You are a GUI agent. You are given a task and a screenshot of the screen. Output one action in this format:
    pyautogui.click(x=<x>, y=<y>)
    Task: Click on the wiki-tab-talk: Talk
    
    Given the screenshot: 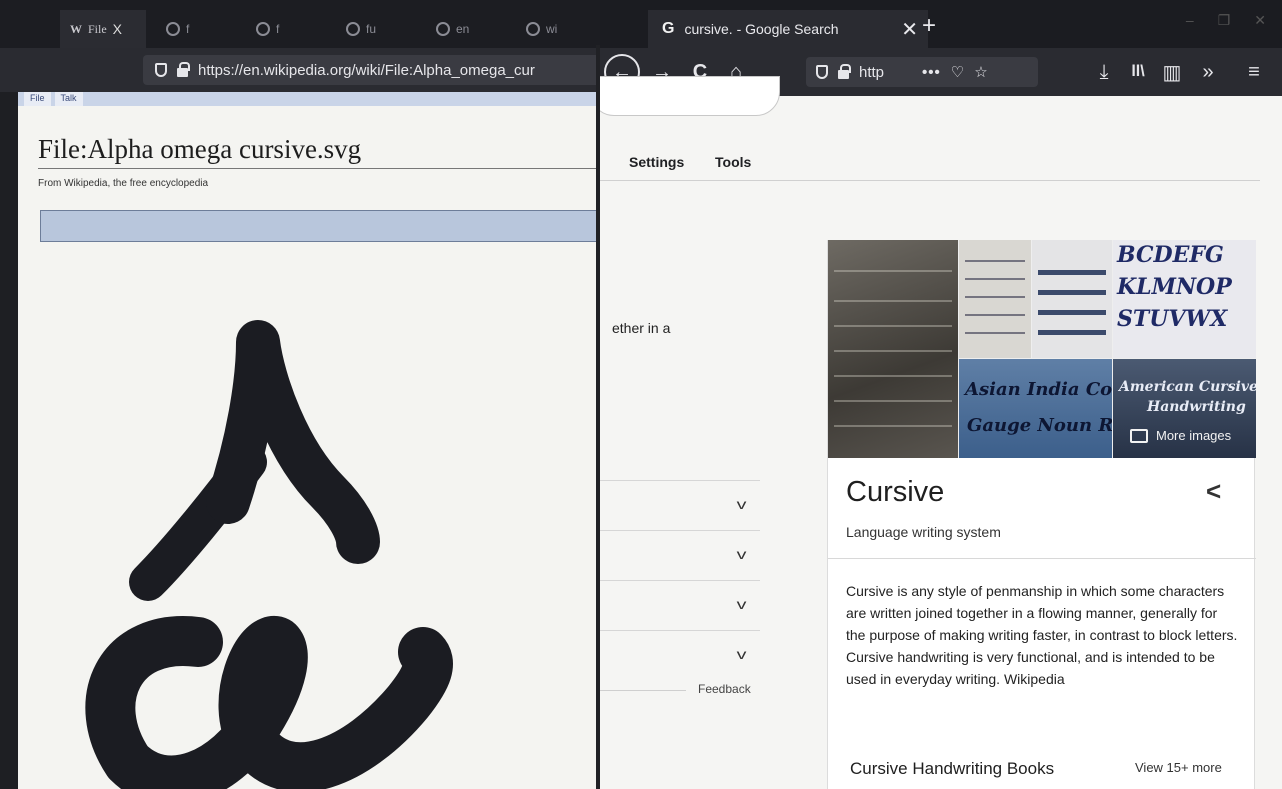 What is the action you would take?
    pyautogui.click(x=68, y=99)
    